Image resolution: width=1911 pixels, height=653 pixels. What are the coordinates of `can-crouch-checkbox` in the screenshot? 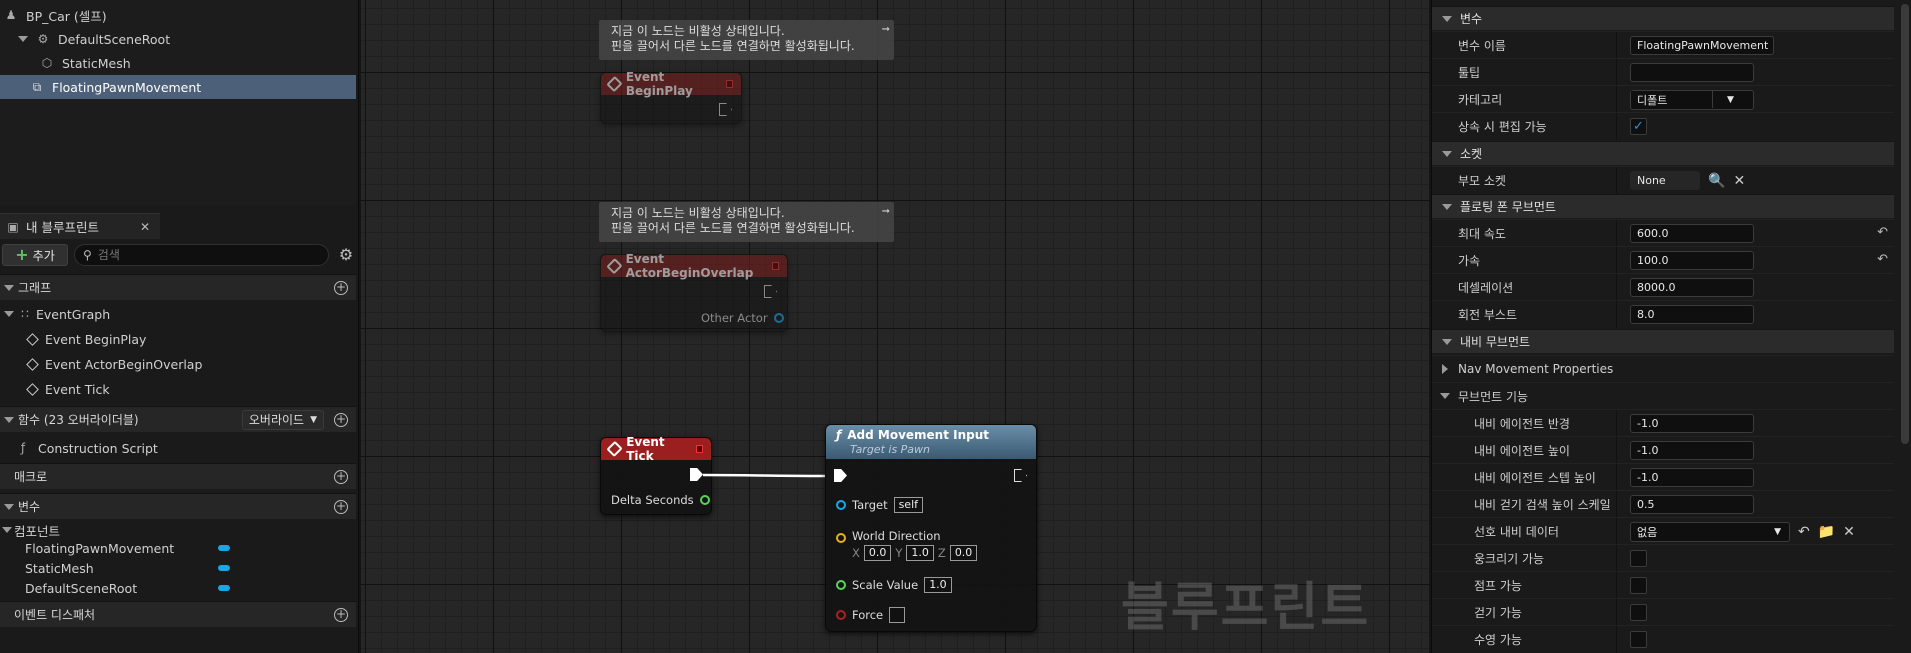 It's located at (1638, 558).